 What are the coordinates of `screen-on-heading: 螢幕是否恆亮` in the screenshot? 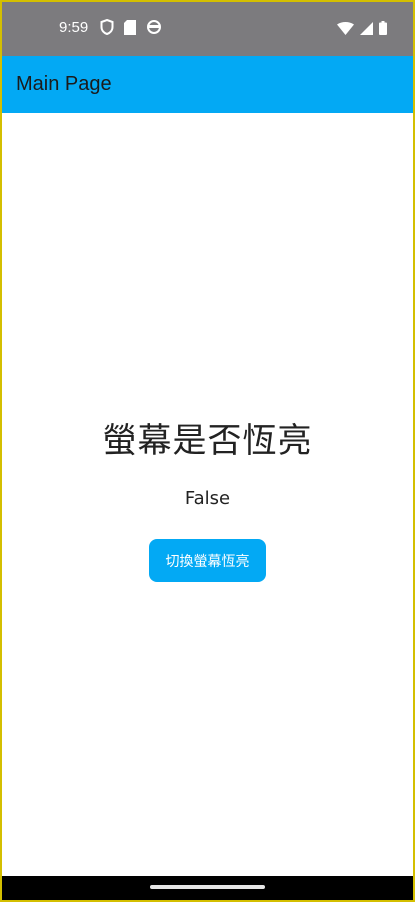 It's located at (207, 441).